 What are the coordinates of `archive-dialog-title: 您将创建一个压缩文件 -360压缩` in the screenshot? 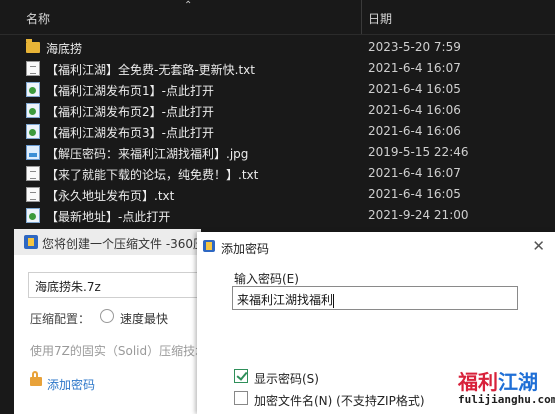 It's located at (130, 244).